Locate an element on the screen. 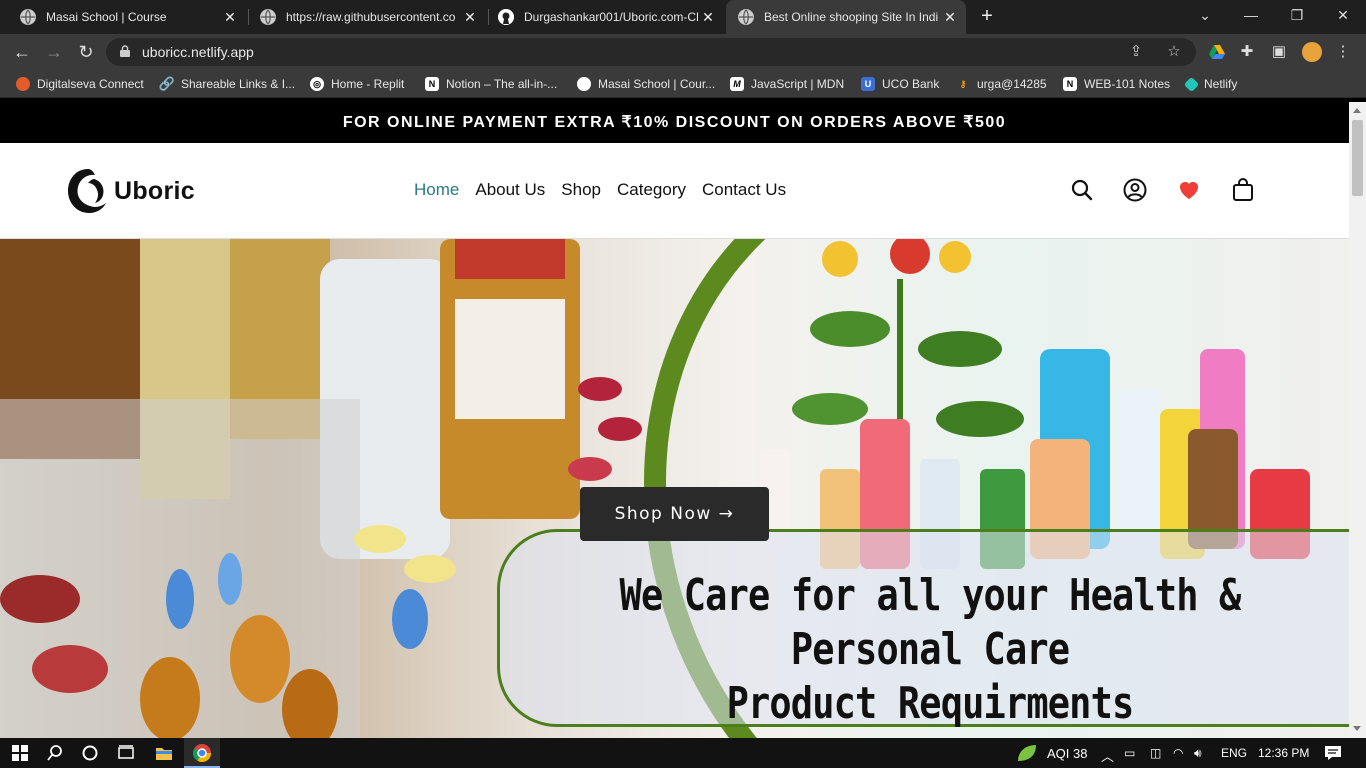 The width and height of the screenshot is (1366, 768). leaf-icon is located at coordinates (1027, 753).